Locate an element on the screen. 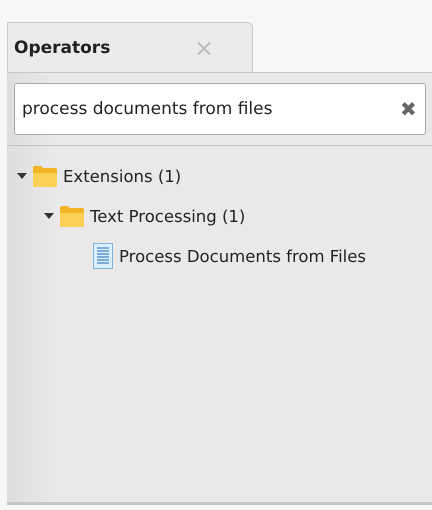 This screenshot has width=432, height=510. tab-title: Operators is located at coordinates (63, 48).